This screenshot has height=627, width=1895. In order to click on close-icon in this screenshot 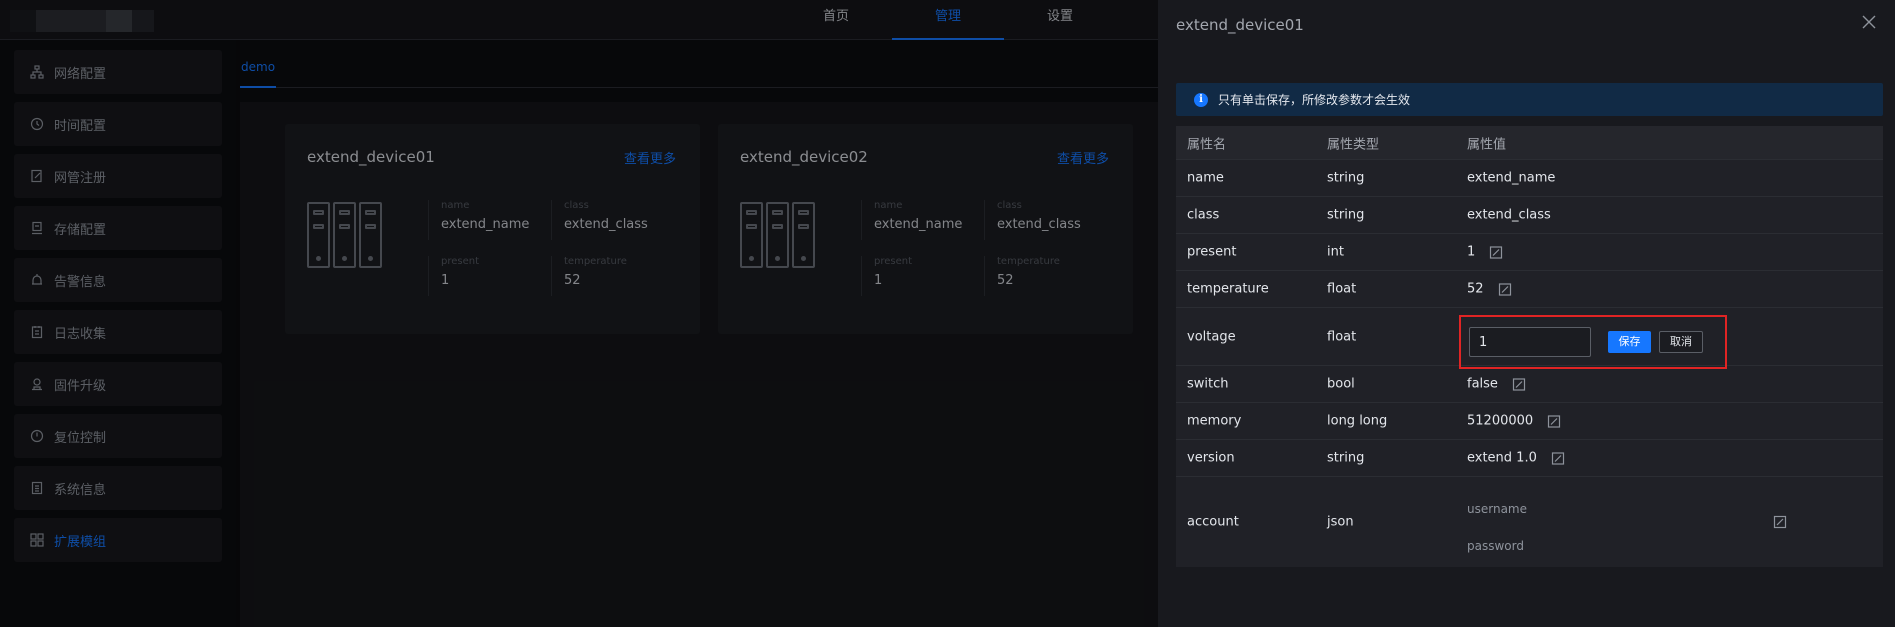, I will do `click(1869, 22)`.